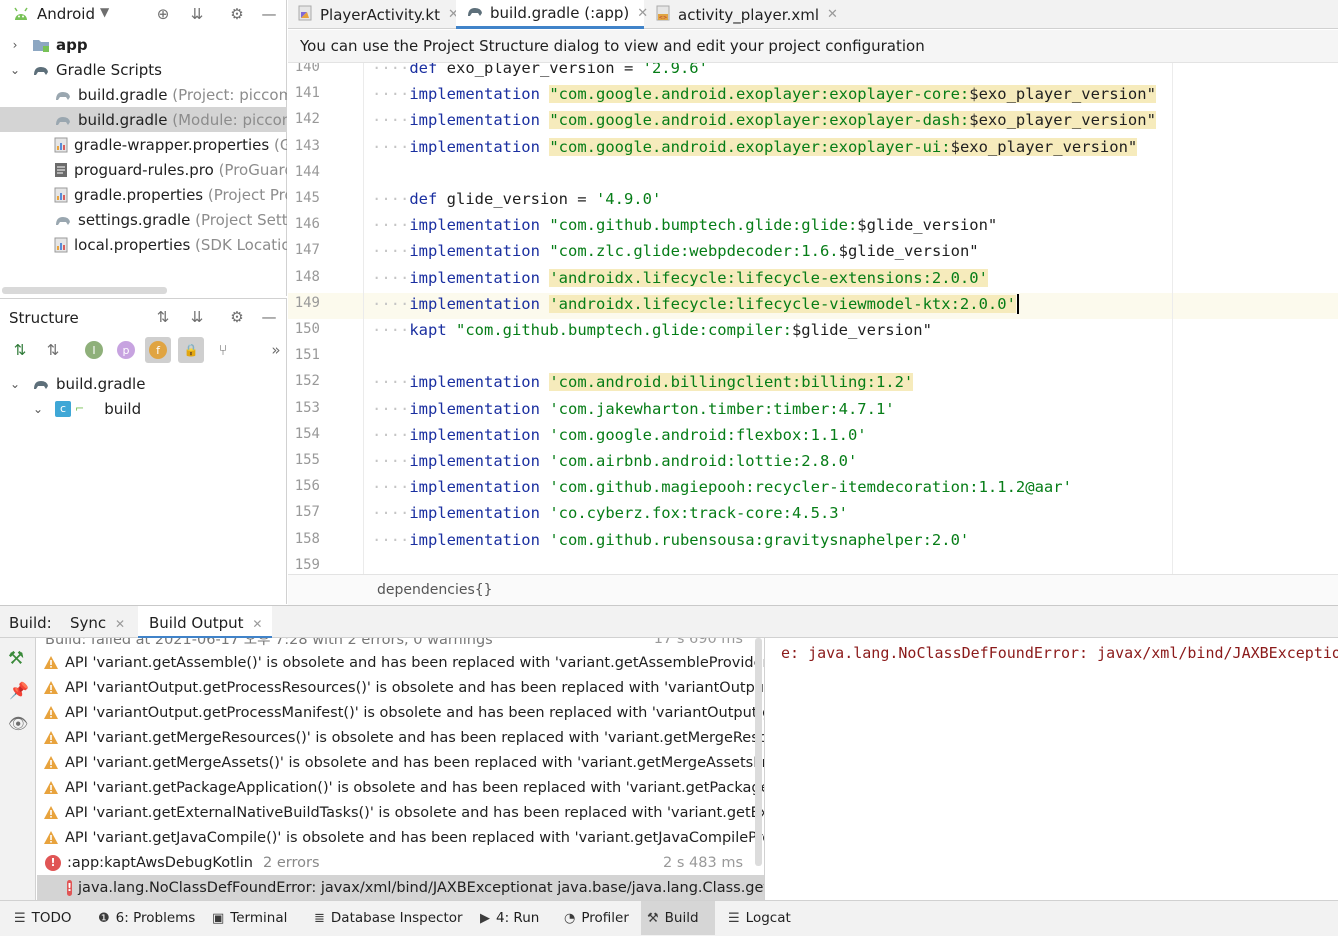  I want to click on code-line: ···· def exo_player_version = '2.9.6', so click(540, 72).